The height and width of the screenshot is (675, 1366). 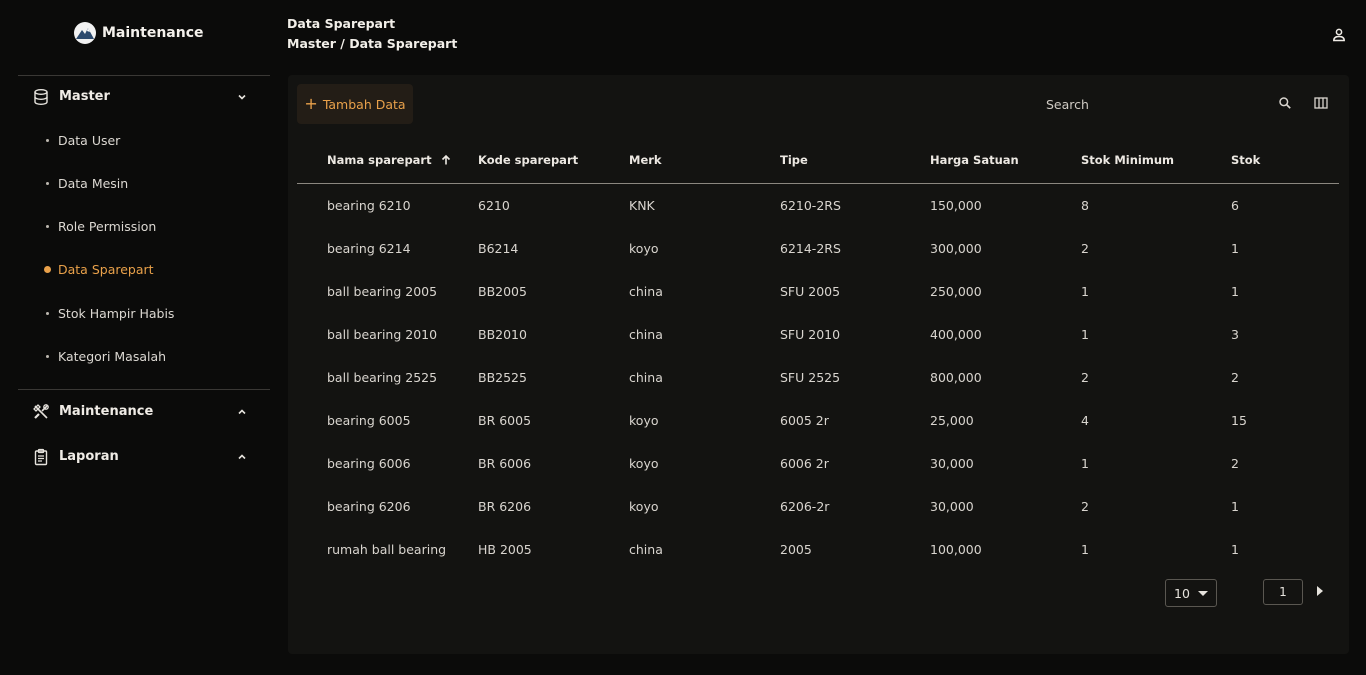 I want to click on column-header-label: Stok, so click(x=1246, y=160).